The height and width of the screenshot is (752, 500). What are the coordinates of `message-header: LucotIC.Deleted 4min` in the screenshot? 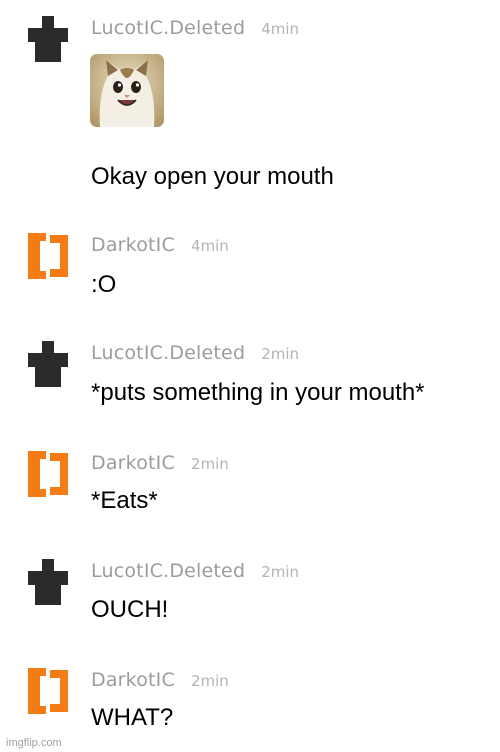 It's located at (195, 29).